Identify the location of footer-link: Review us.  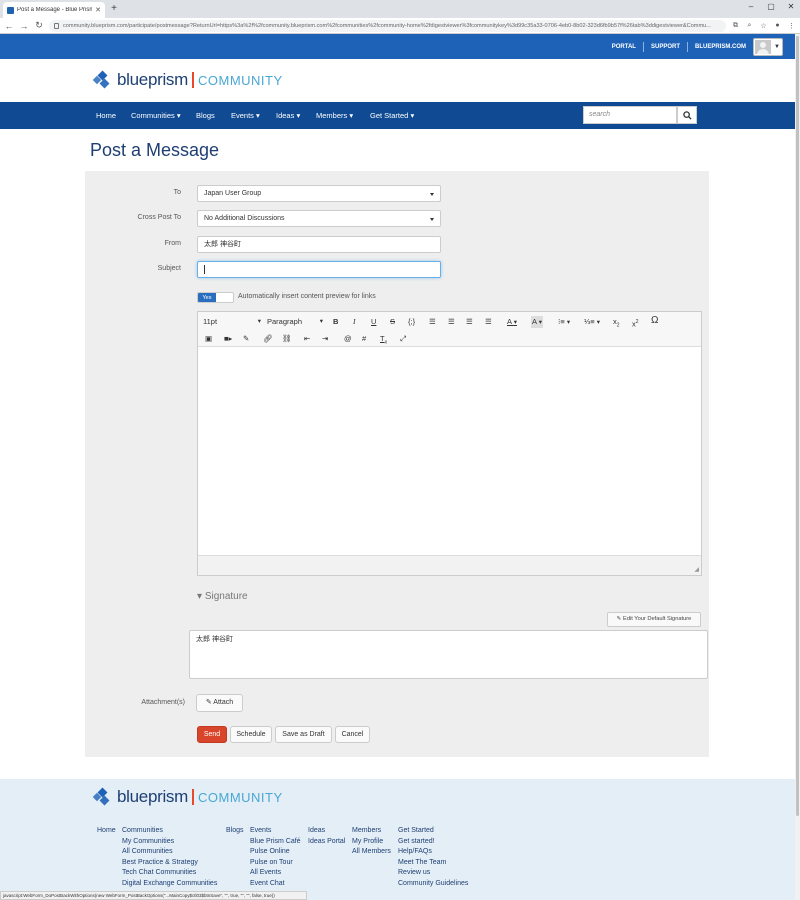
(433, 873).